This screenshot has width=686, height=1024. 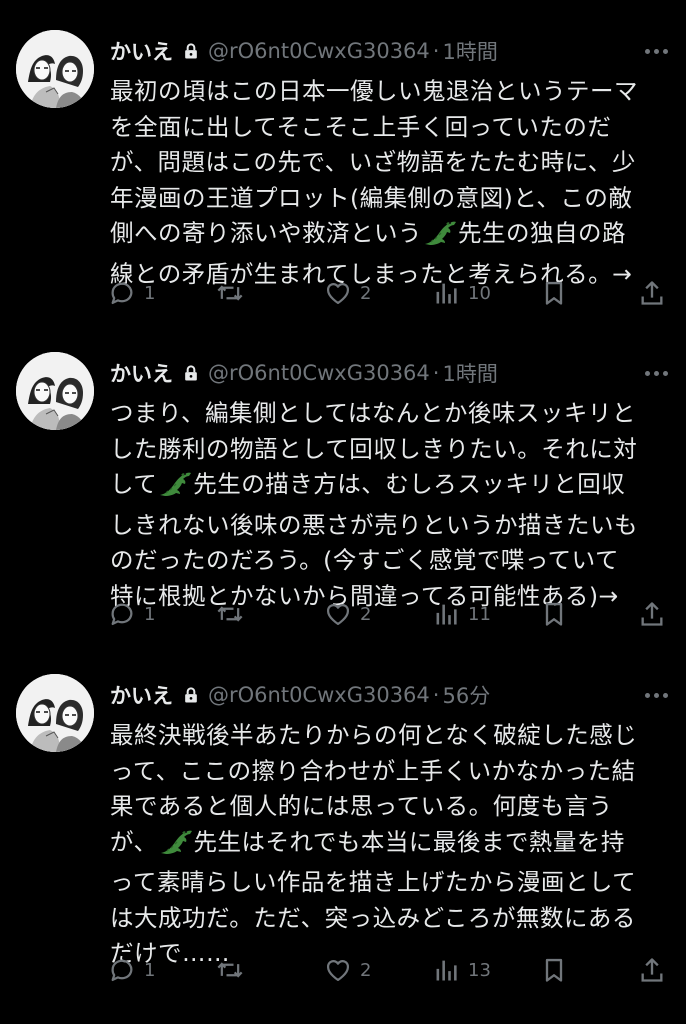 What do you see at coordinates (374, 524) in the screenshot?
I see `text-segment: しきれない後味の悪さが売りというか描きたいも` at bounding box center [374, 524].